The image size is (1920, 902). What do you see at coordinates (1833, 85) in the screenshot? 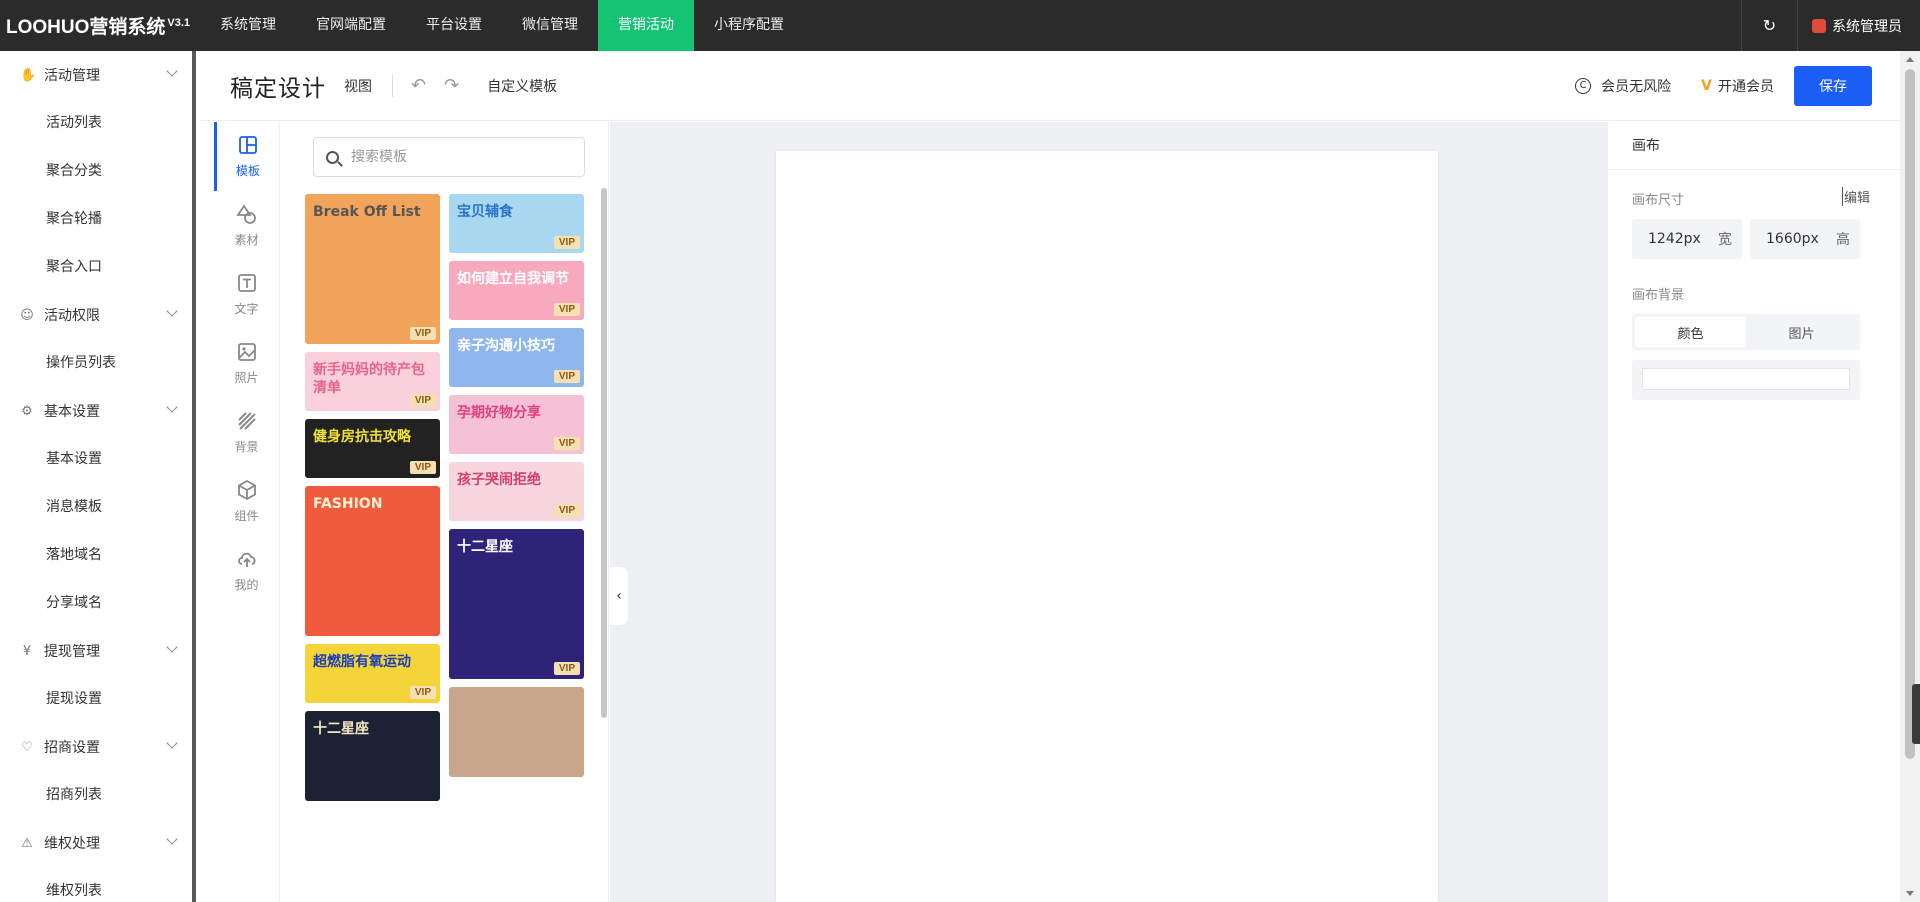
I see `save-button: 保存` at bounding box center [1833, 85].